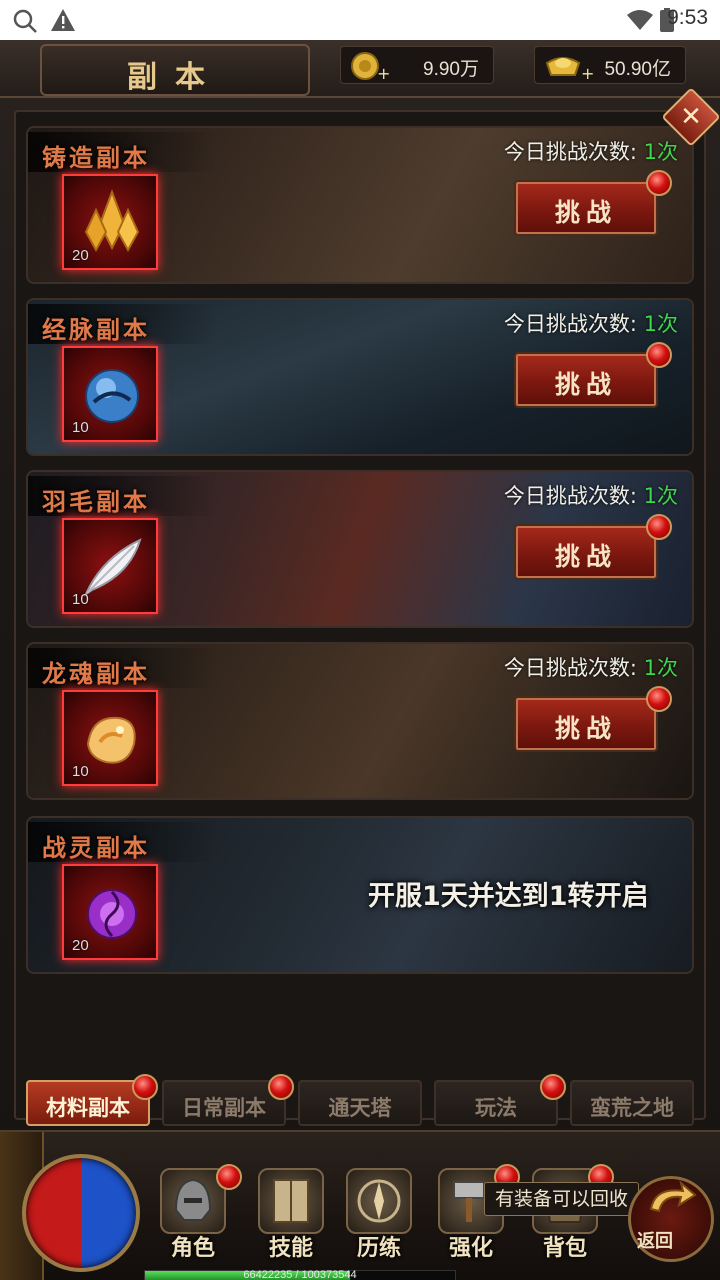  Describe the element at coordinates (96, 329) in the screenshot. I see `dungeon-name: 经脉副本` at that location.